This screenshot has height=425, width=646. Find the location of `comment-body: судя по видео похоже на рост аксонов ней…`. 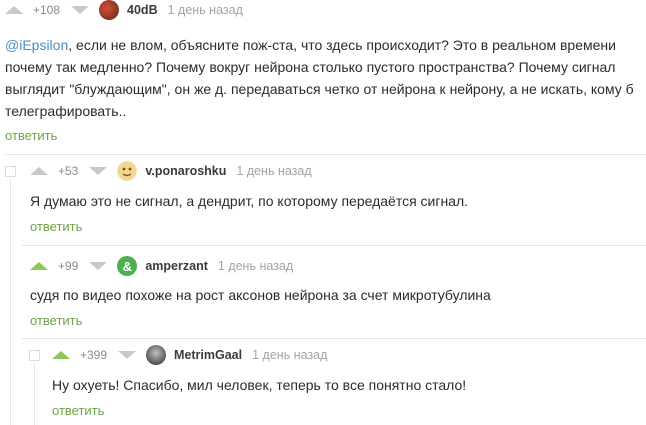

comment-body: судя по видео похоже на рост аксонов ней… is located at coordinates (260, 295).